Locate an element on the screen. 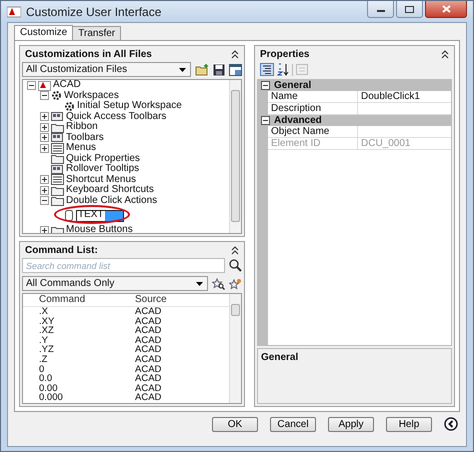 The height and width of the screenshot is (452, 474). close-icon is located at coordinates (446, 9).